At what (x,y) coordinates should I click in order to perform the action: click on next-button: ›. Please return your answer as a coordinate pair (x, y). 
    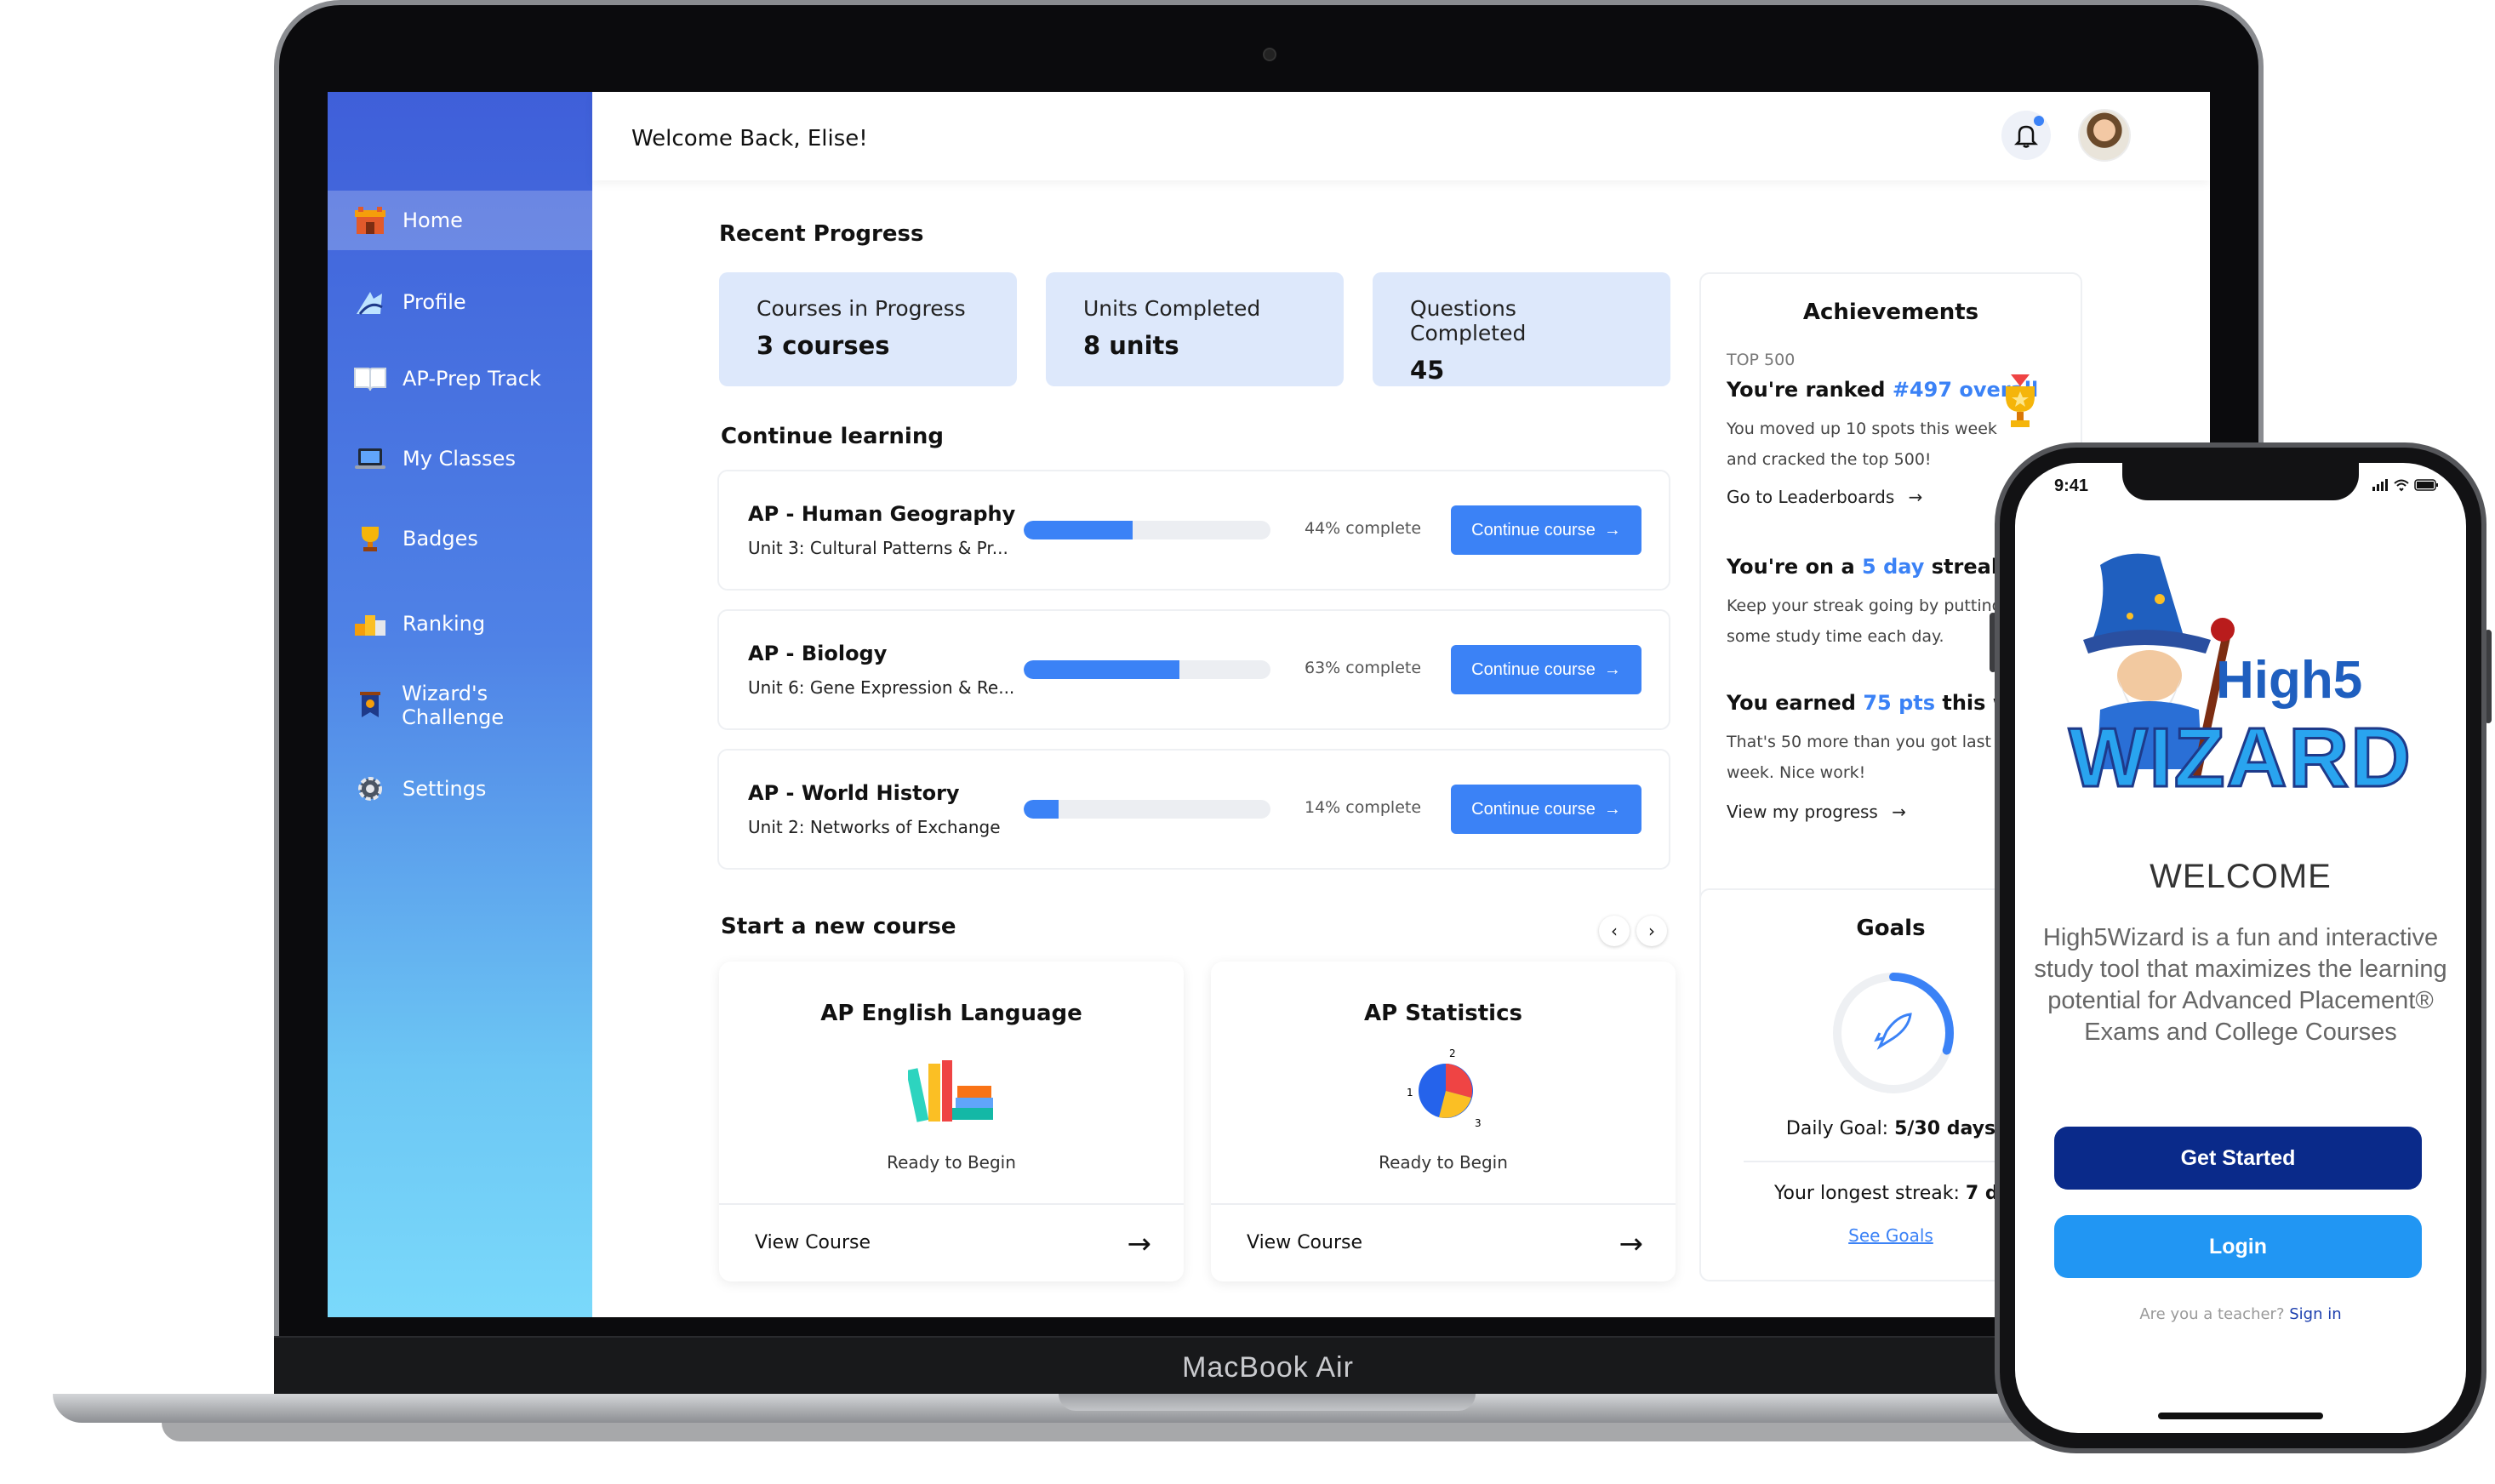
    Looking at the image, I should click on (1652, 931).